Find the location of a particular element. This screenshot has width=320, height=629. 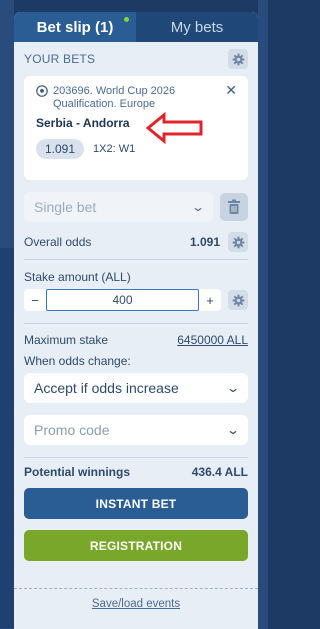

promo-code-select: Promo code ⌄ is located at coordinates (136, 430).